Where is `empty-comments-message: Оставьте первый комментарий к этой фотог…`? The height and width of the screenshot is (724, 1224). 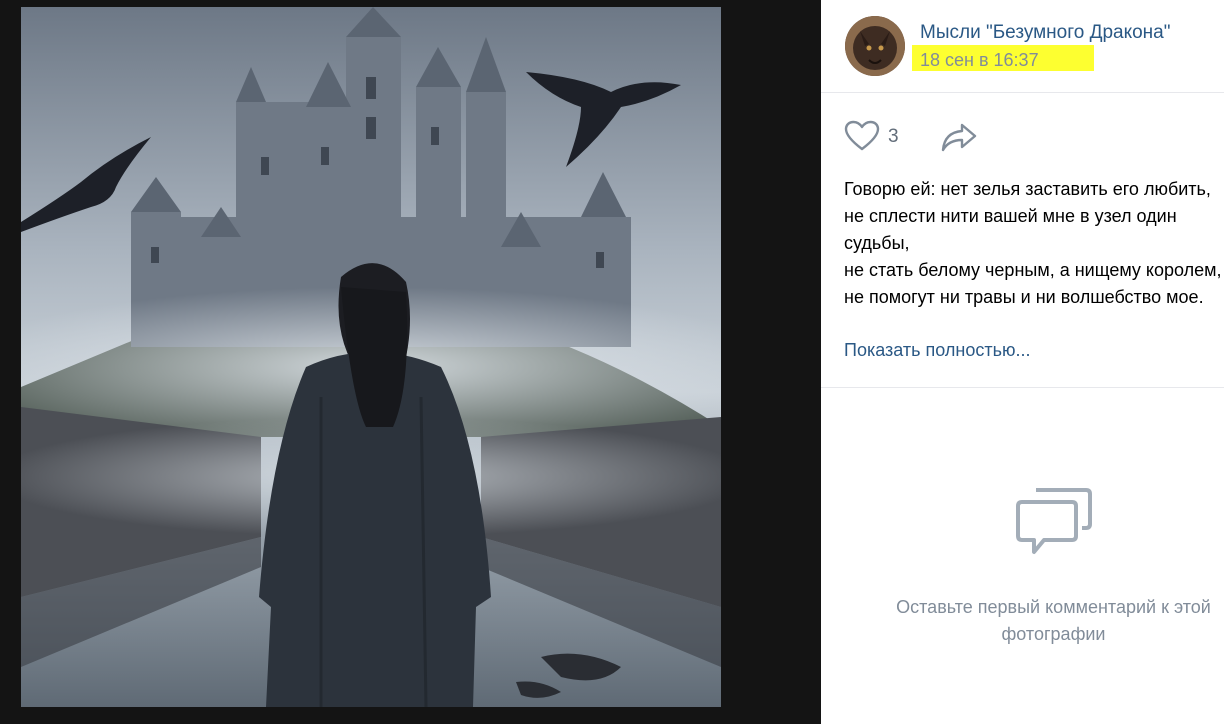 empty-comments-message: Оставьте первый комментарий к этой фотог… is located at coordinates (1022, 621).